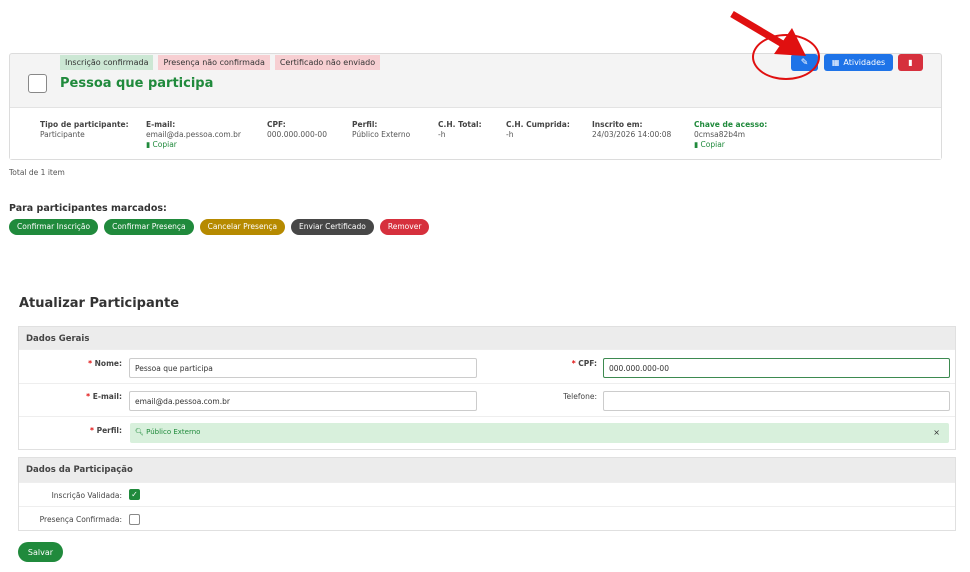  I want to click on atividades-button: ▦ Atividades, so click(858, 62).